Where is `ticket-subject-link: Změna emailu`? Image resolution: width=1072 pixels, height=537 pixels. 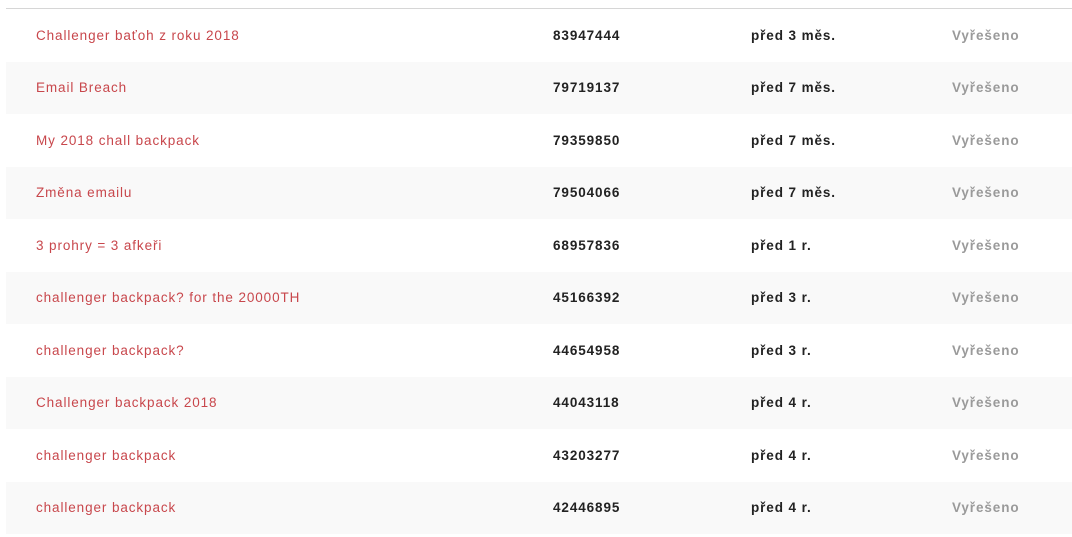
ticket-subject-link: Změna emailu is located at coordinates (84, 192).